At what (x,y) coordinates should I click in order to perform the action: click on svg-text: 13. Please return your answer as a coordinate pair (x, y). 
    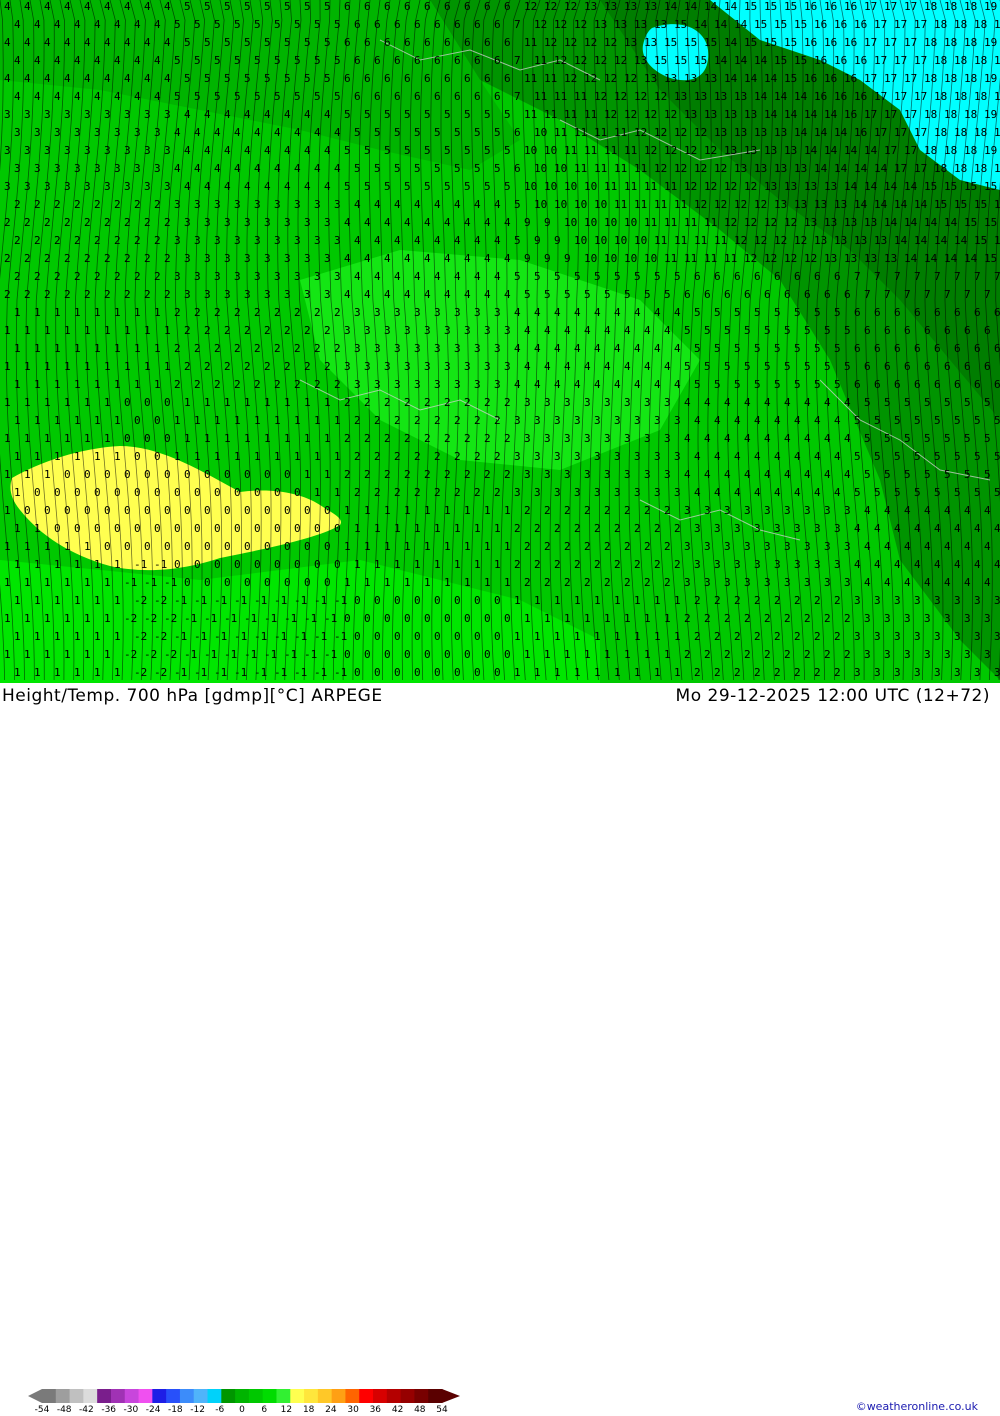
    Looking at the image, I should click on (630, 6).